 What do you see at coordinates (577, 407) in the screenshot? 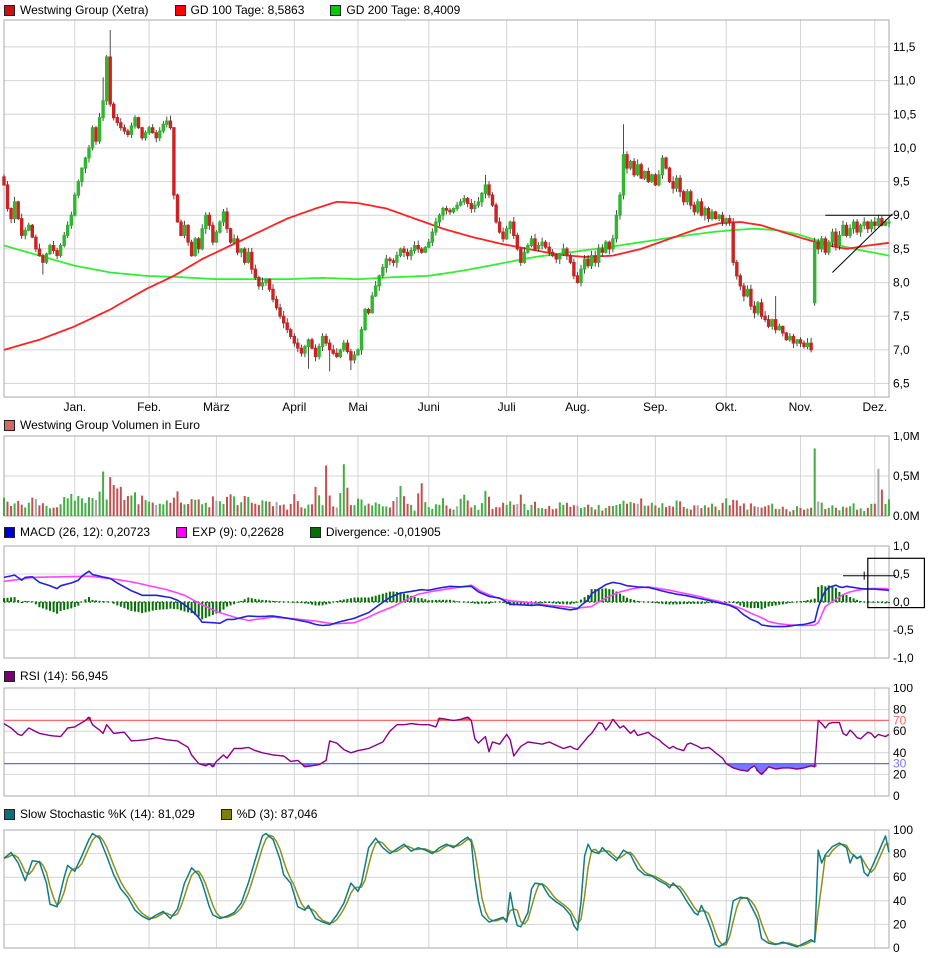
I see `month-label-aug: Aug.` at bounding box center [577, 407].